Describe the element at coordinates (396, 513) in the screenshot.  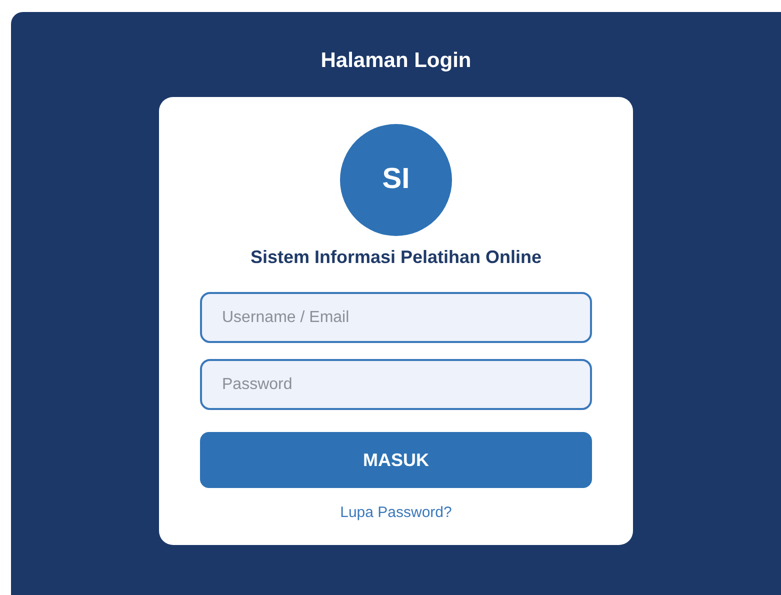
I see `forgot-password-link: Lupa Password?` at that location.